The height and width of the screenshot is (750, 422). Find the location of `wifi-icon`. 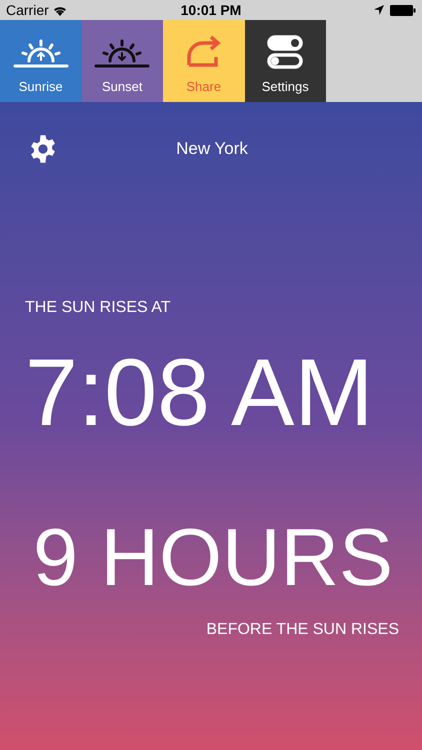

wifi-icon is located at coordinates (59, 10).